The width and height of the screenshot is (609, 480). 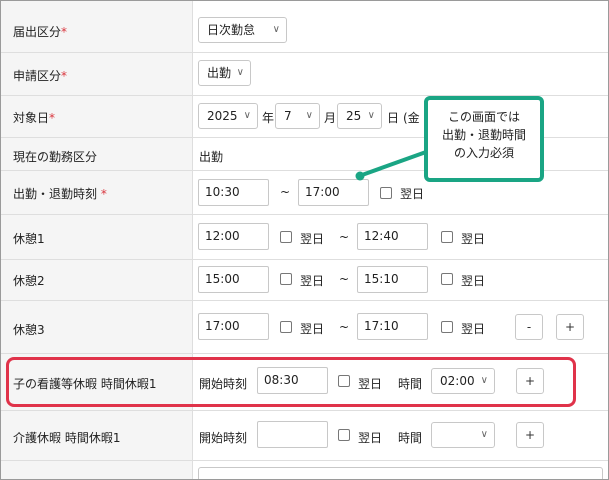 I want to click on label-current-work-type: 現在の勤務区分, so click(x=55, y=157).